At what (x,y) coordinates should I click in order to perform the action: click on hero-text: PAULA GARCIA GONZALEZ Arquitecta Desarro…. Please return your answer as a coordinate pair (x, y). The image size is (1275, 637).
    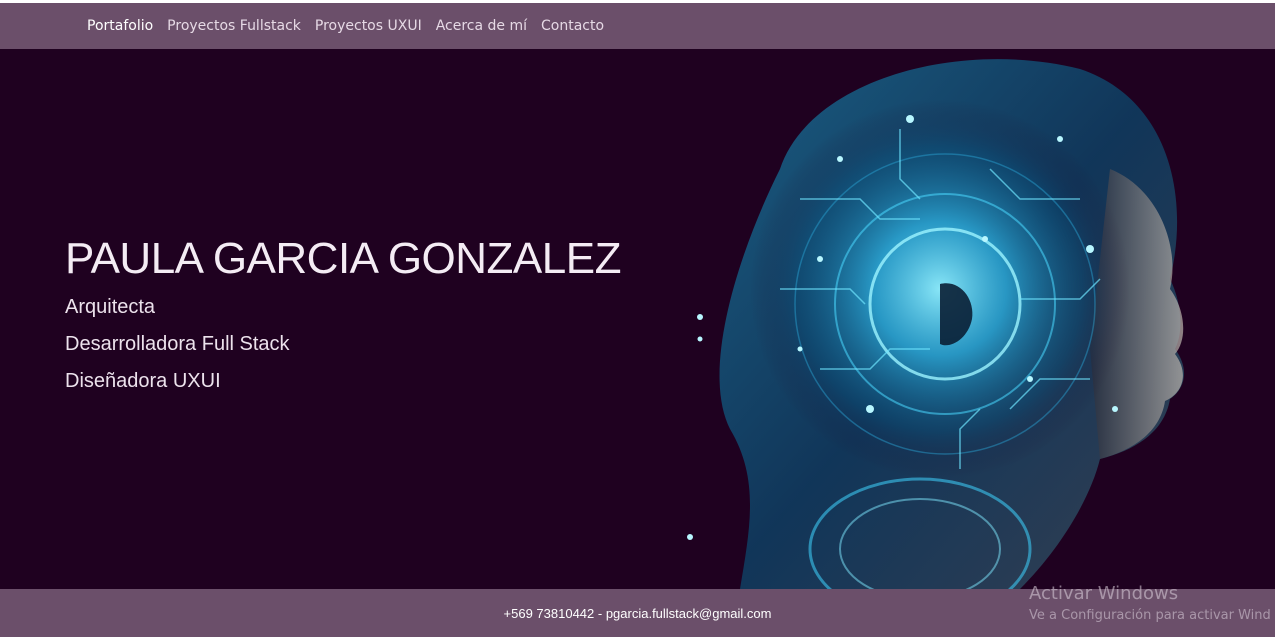
    Looking at the image, I should click on (343, 313).